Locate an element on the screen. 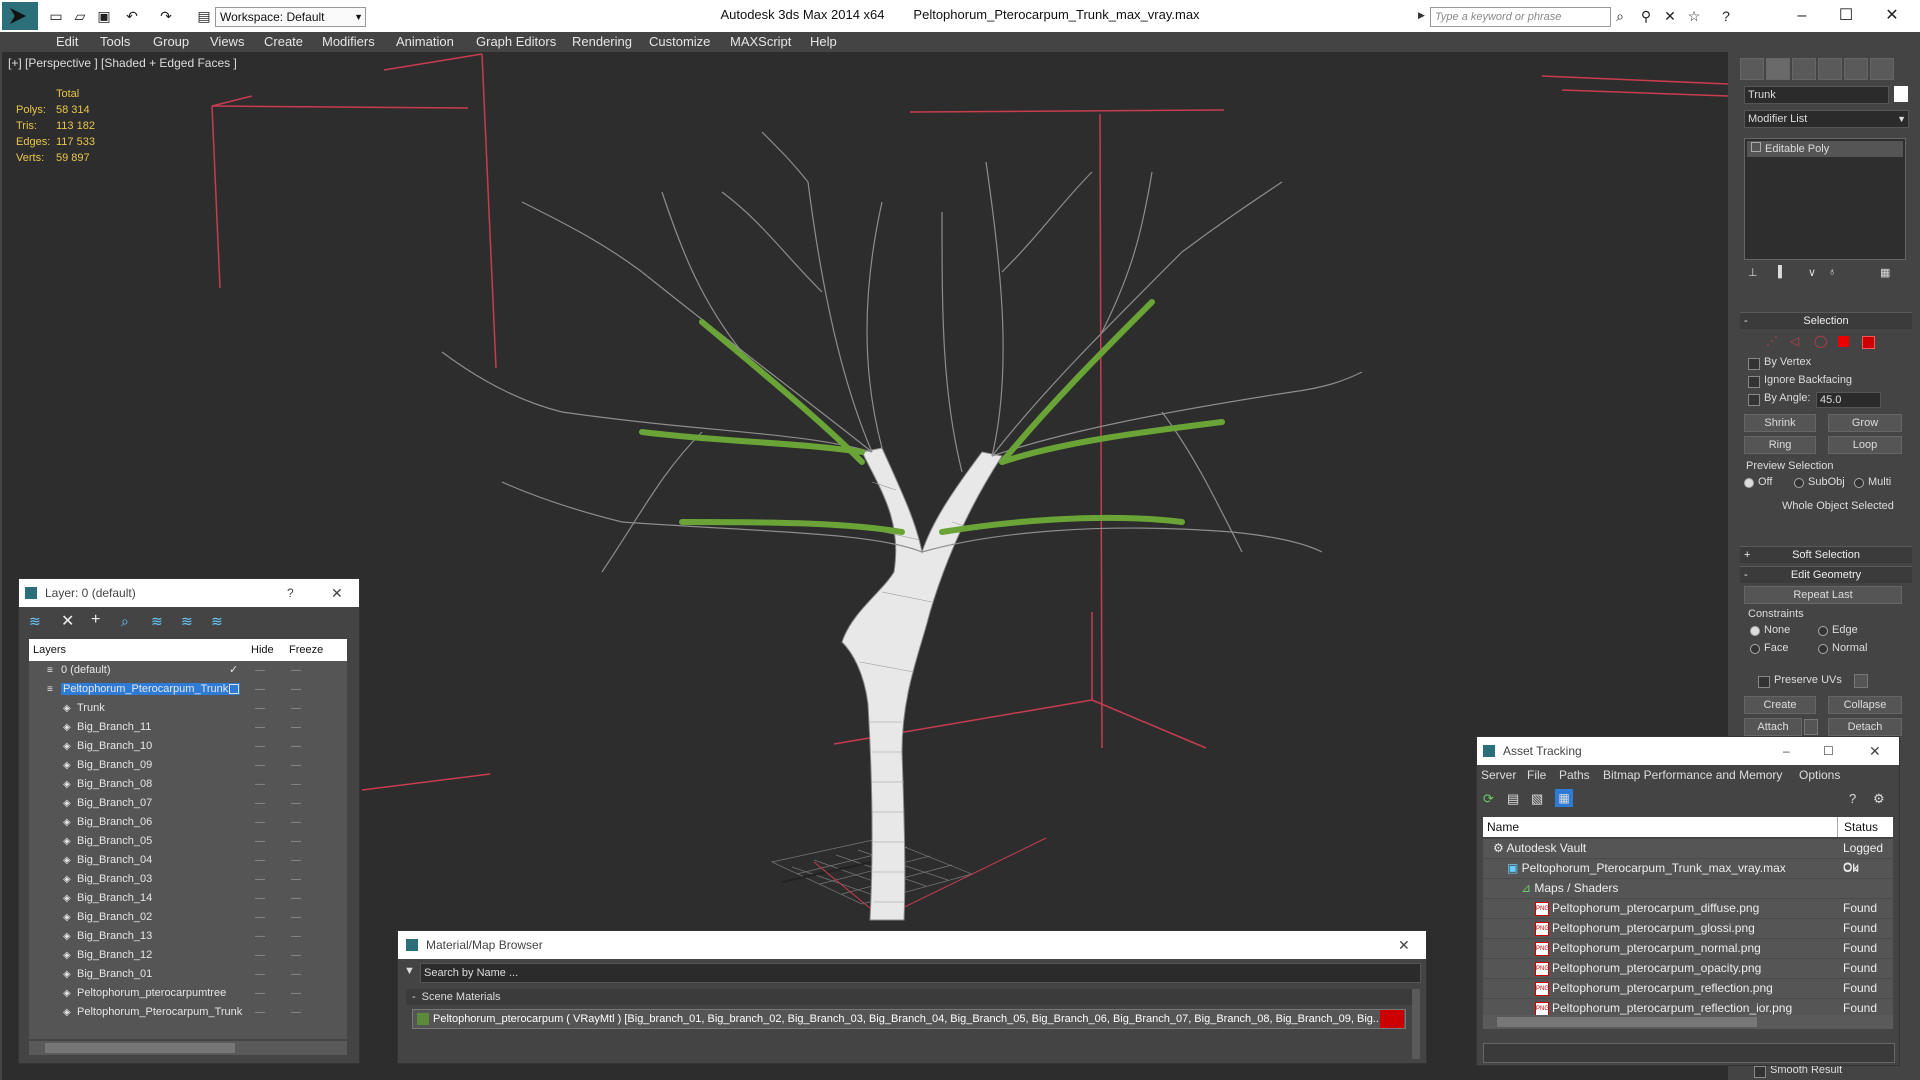  remove-modifier-icon: ♁ is located at coordinates (1832, 272).